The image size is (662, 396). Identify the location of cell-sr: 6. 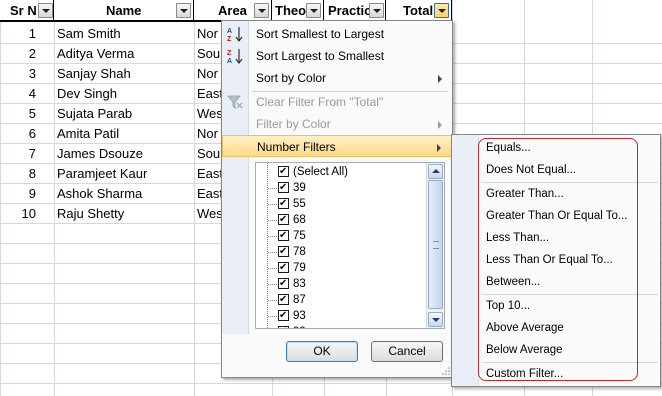
(18, 133).